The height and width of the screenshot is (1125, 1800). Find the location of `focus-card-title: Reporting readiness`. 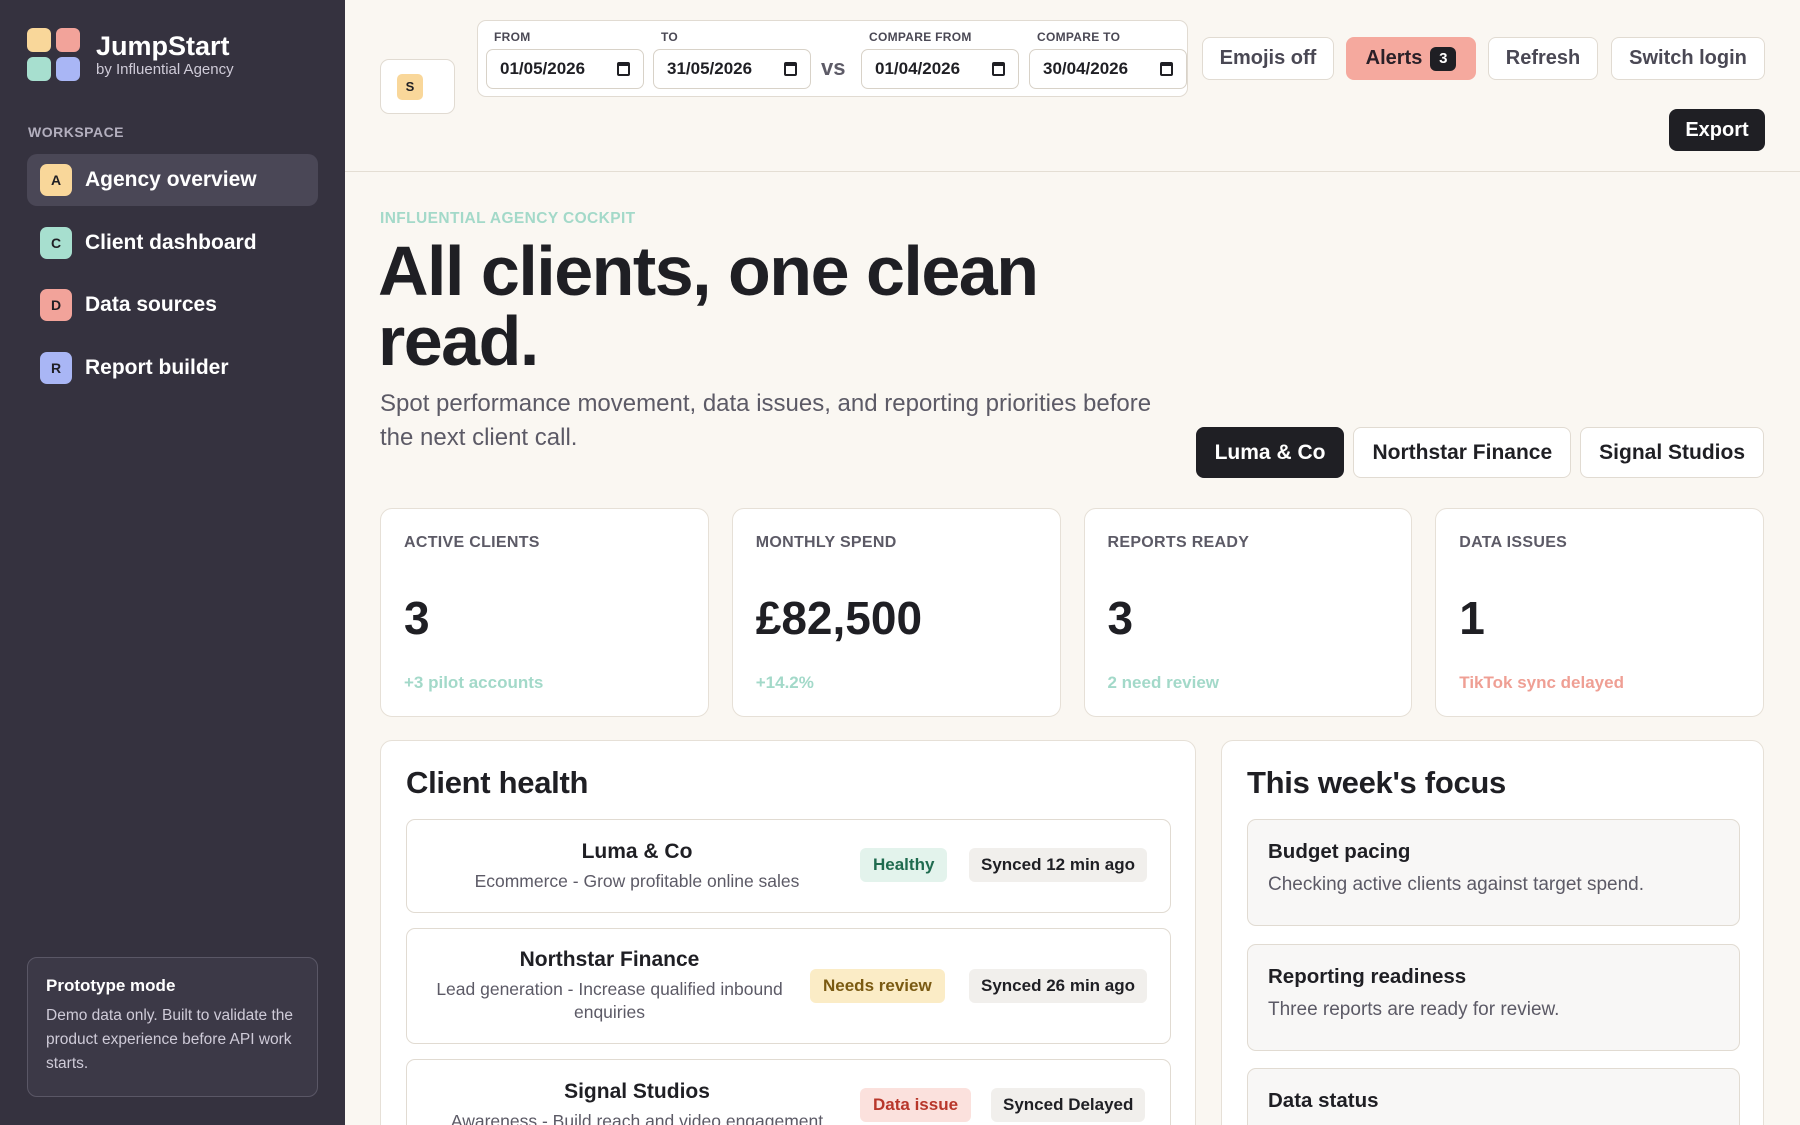

focus-card-title: Reporting readiness is located at coordinates (1367, 976).